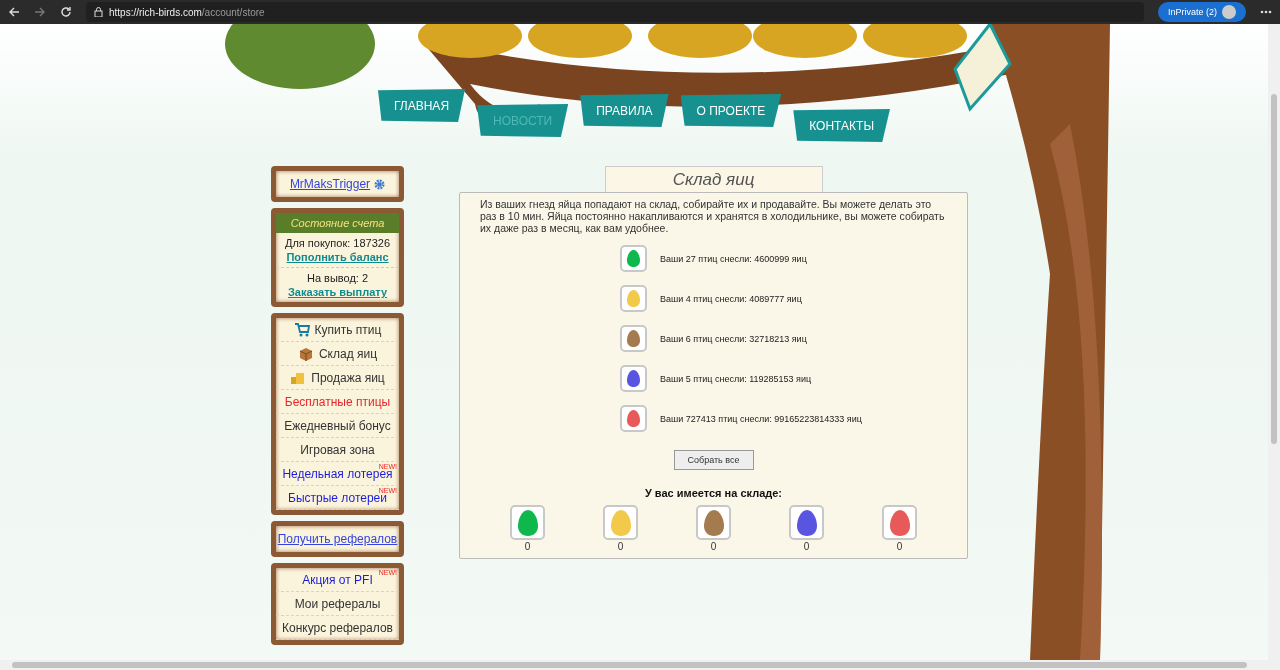 The height and width of the screenshot is (670, 1280). I want to click on menu-link: Мои рефералы, so click(337, 604).